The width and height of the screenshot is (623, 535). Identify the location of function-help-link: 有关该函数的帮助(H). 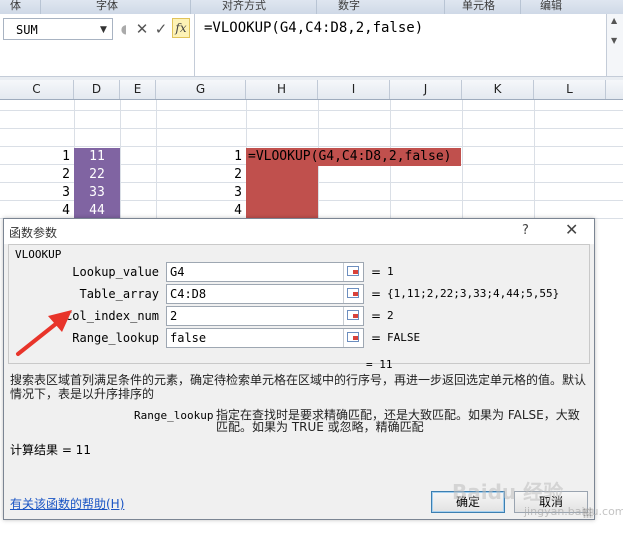
(67, 503).